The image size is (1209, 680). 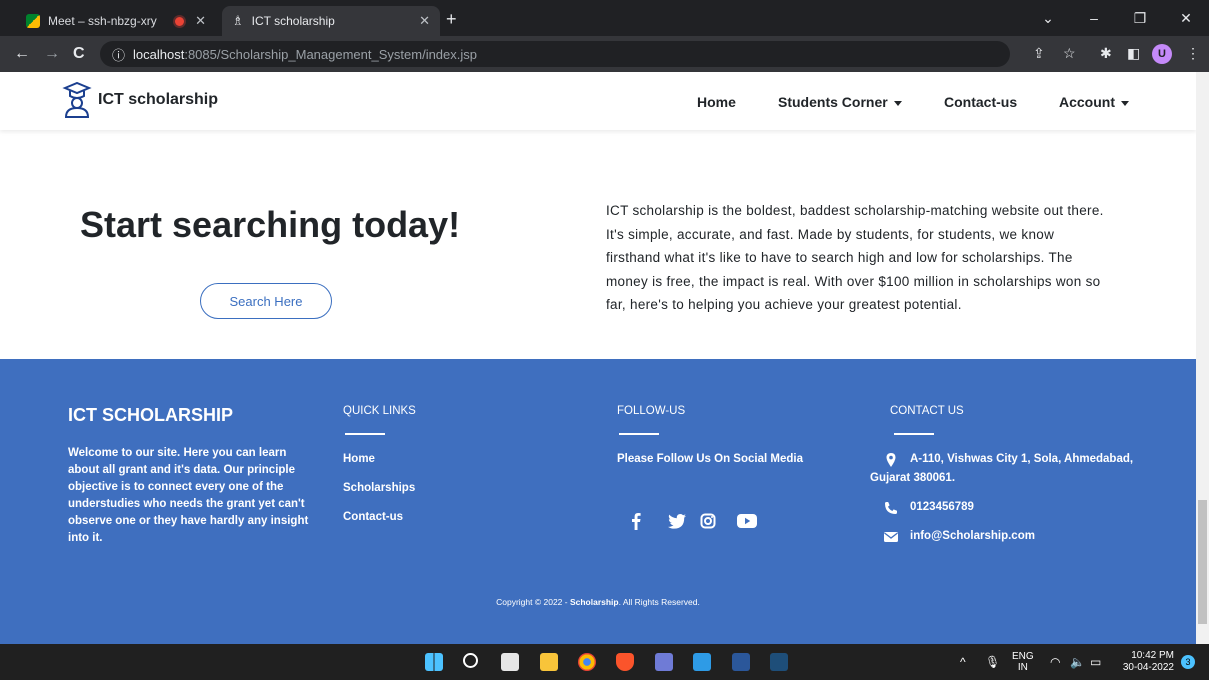 What do you see at coordinates (1094, 18) in the screenshot?
I see `minimize-icon: –` at bounding box center [1094, 18].